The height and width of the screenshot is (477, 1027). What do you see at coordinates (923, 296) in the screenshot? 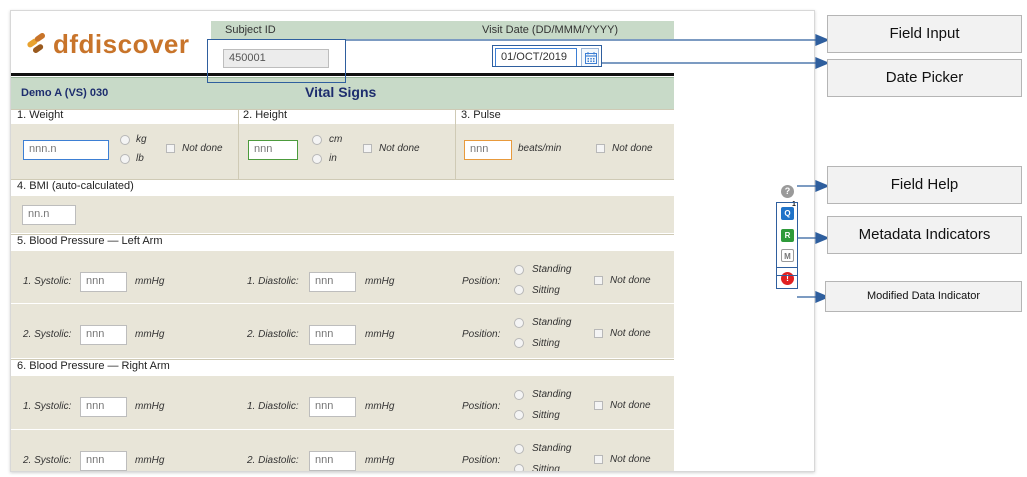
I see `modified-data-callout: Modified Data Indicator` at bounding box center [923, 296].